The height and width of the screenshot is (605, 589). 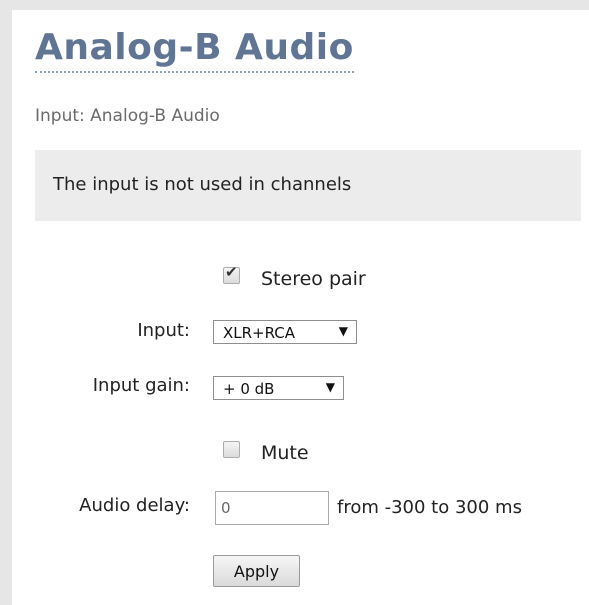 What do you see at coordinates (194, 50) in the screenshot?
I see `page-title: Analog-B Audio` at bounding box center [194, 50].